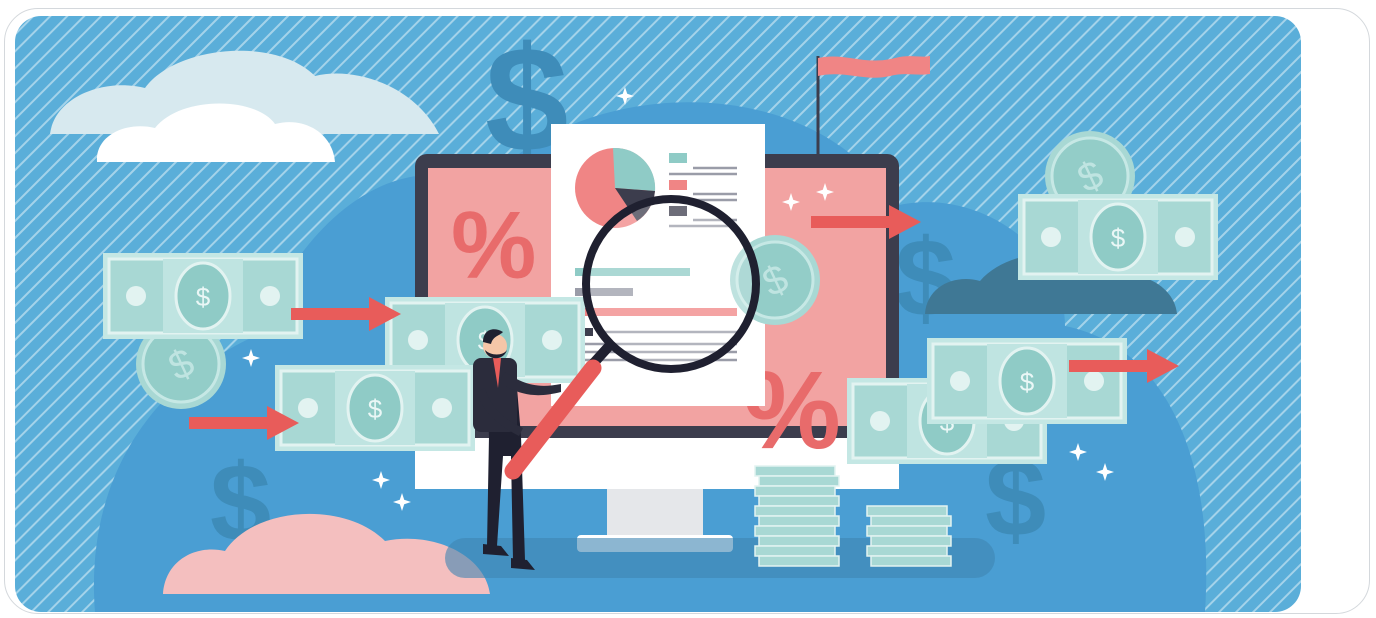 The height and width of the screenshot is (618, 1376). I want to click on dollar-sign-right: $, so click(925, 278).